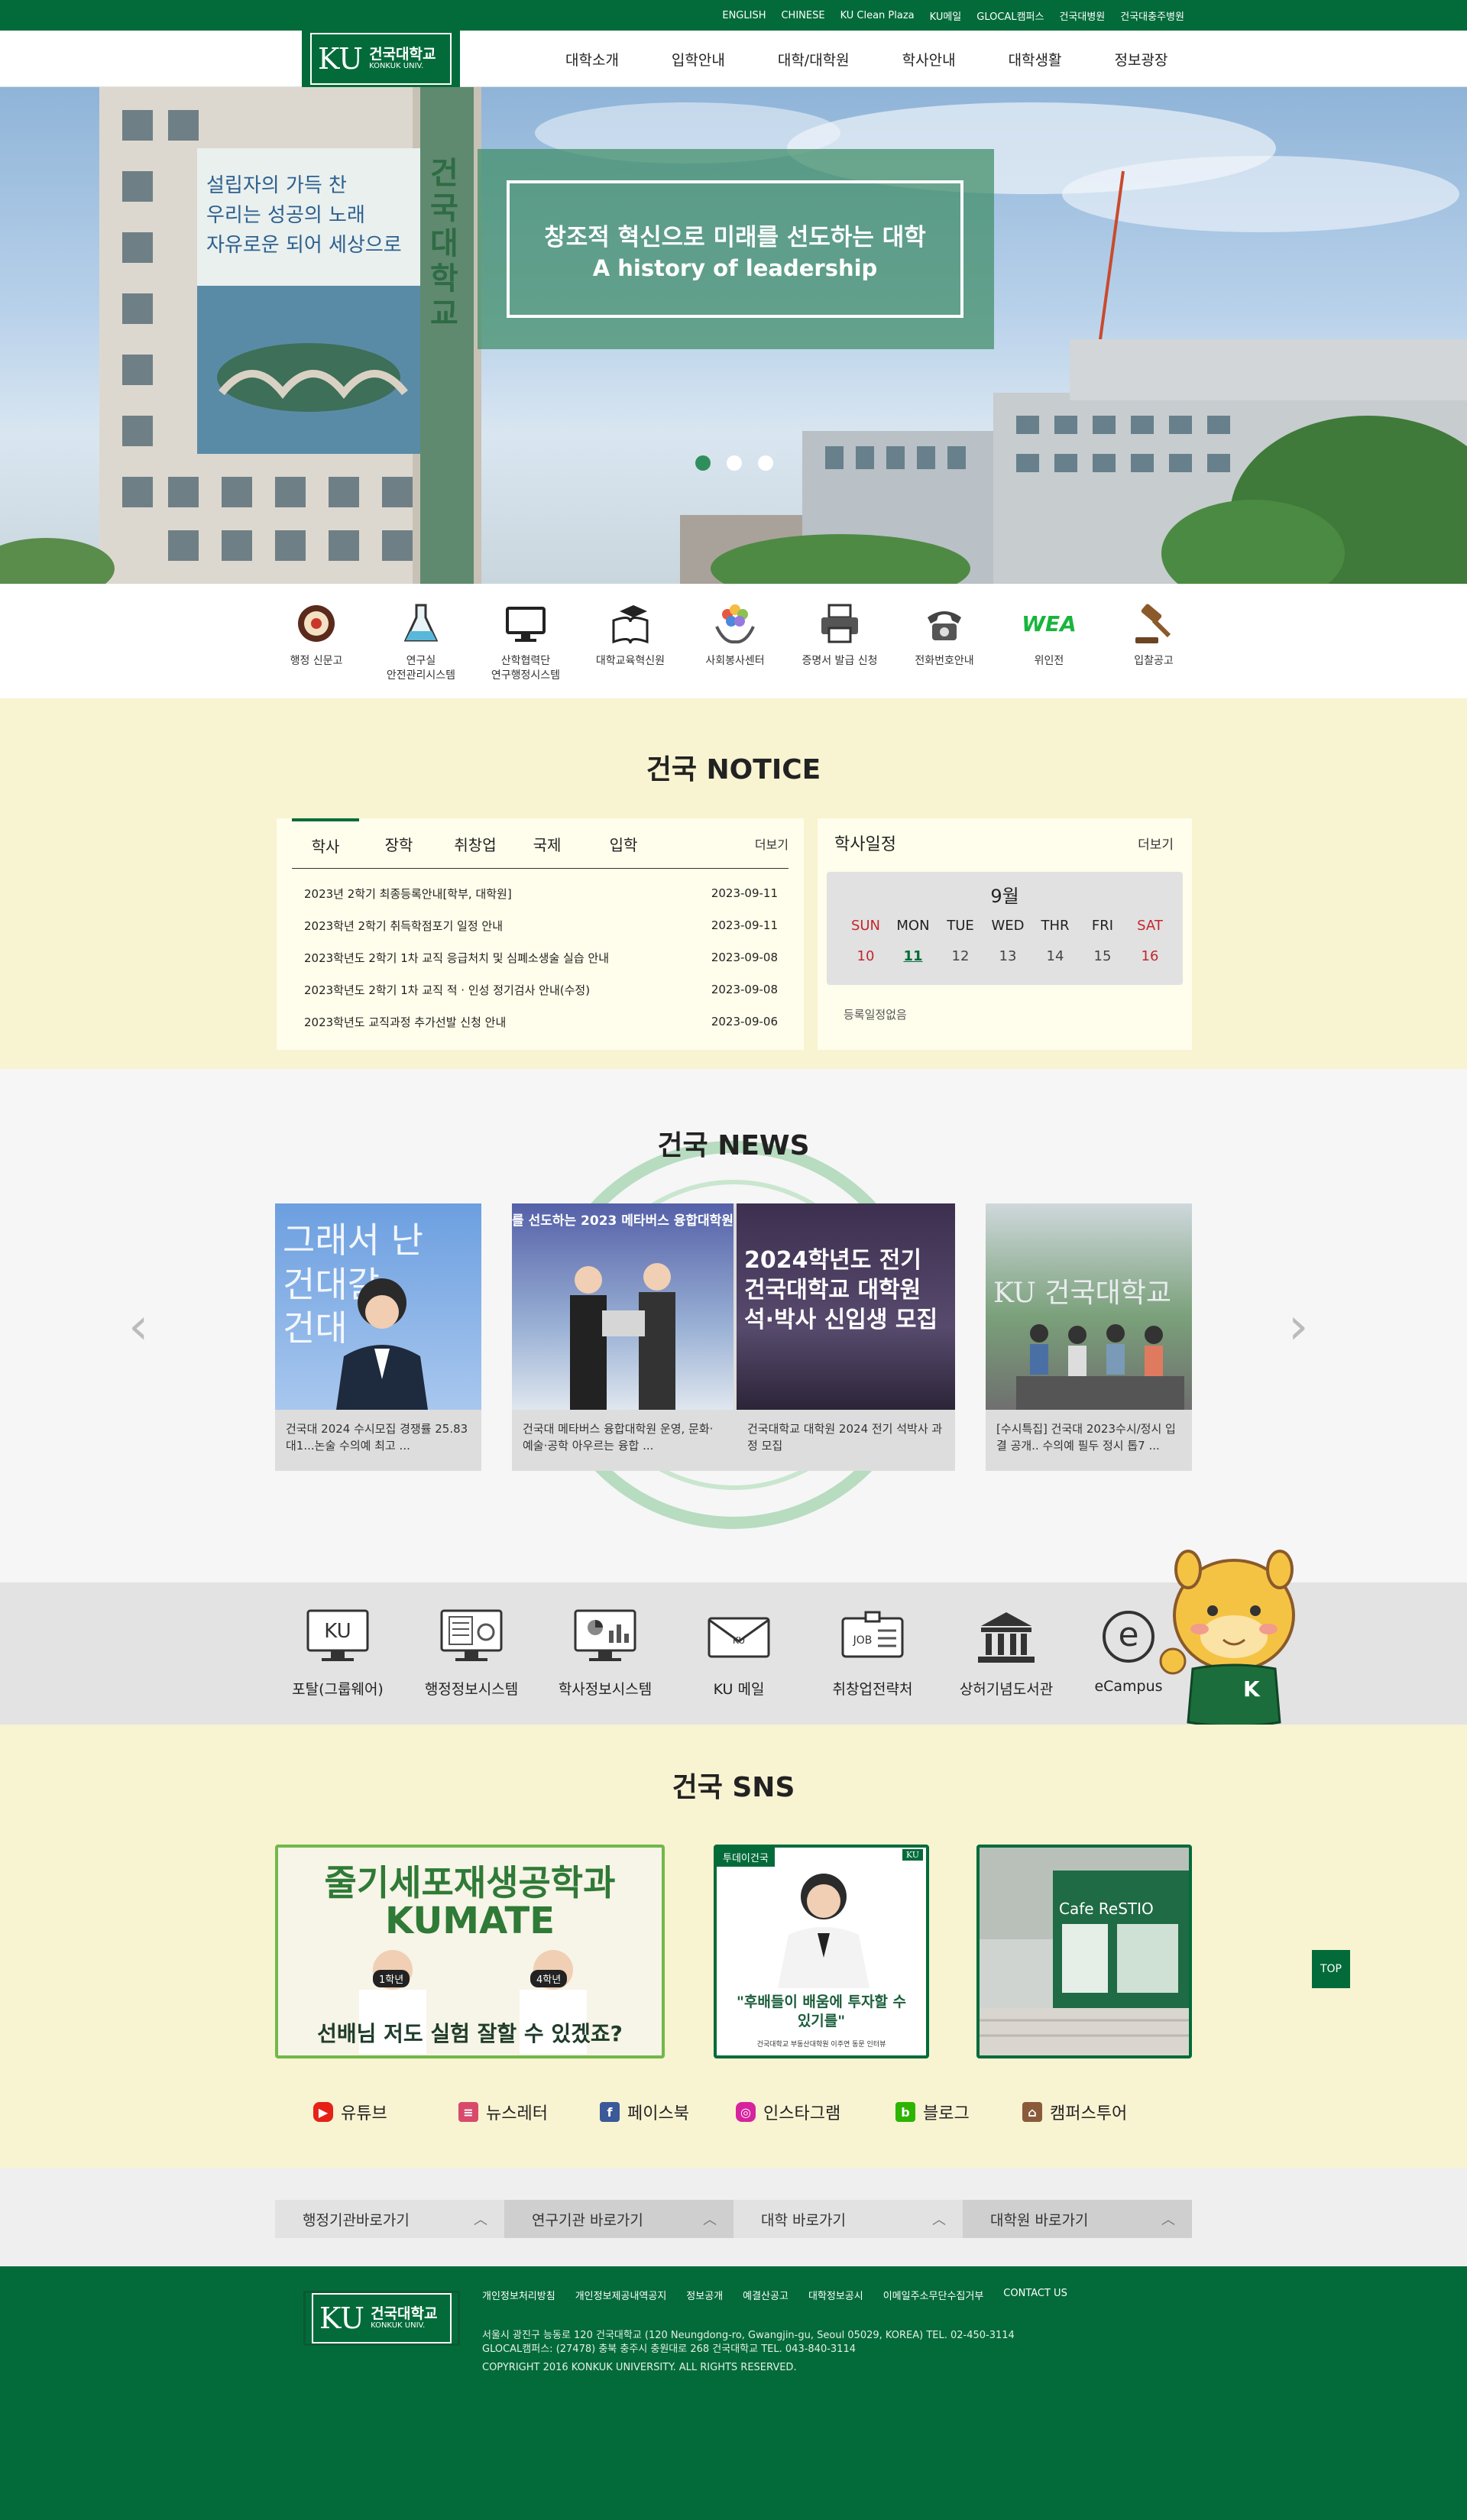 The width and height of the screenshot is (1467, 2520). I want to click on hero-building-sign: 건국대학교, so click(444, 244).